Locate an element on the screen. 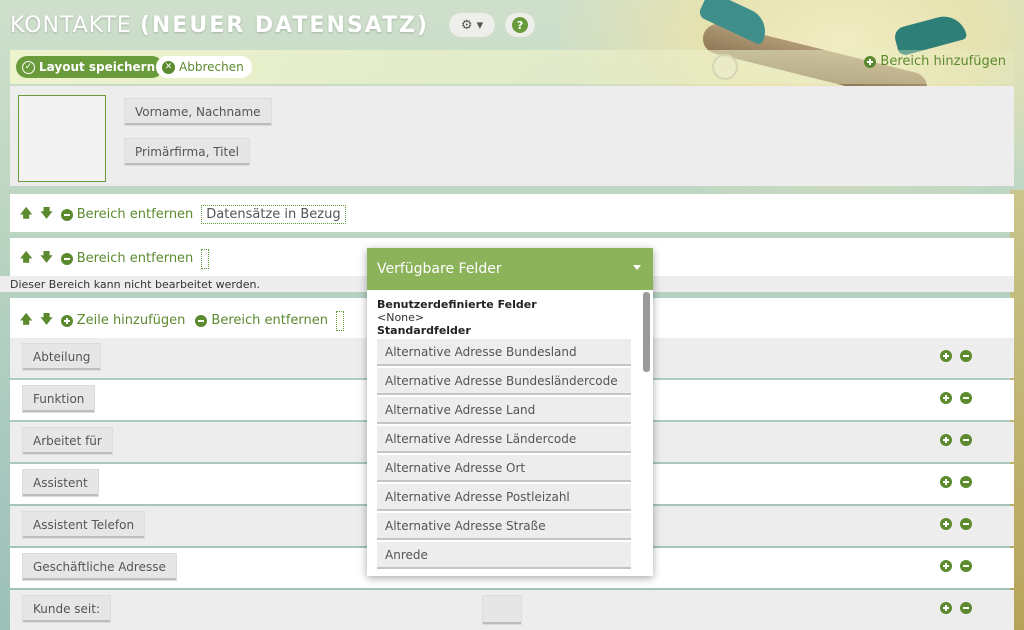 The image size is (1024, 630). add-row-label: Zeile hinzufügen is located at coordinates (131, 320).